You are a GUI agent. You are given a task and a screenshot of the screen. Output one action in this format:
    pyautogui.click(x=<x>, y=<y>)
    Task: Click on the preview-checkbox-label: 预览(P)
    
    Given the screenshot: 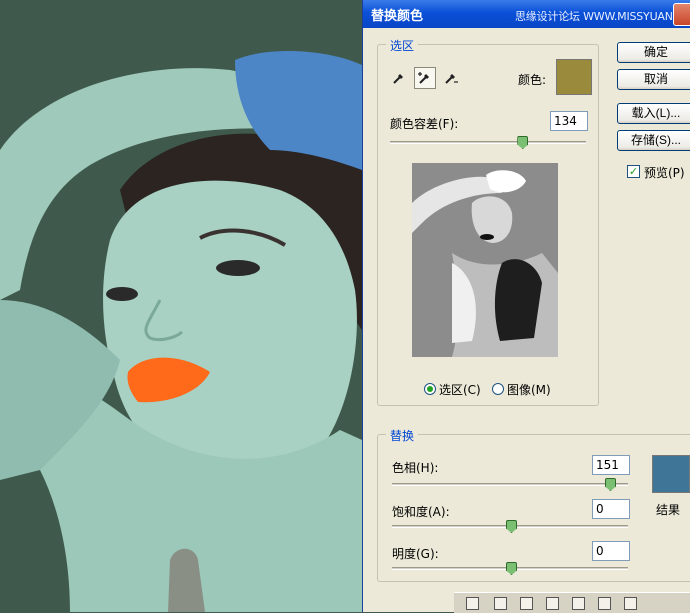 What is the action you would take?
    pyautogui.click(x=664, y=172)
    